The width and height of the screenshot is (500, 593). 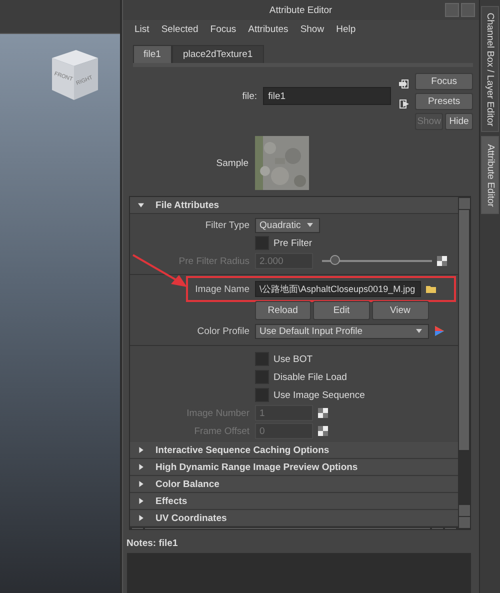 What do you see at coordinates (490, 69) in the screenshot?
I see `side-tab: Channel Box / Layer Editor` at bounding box center [490, 69].